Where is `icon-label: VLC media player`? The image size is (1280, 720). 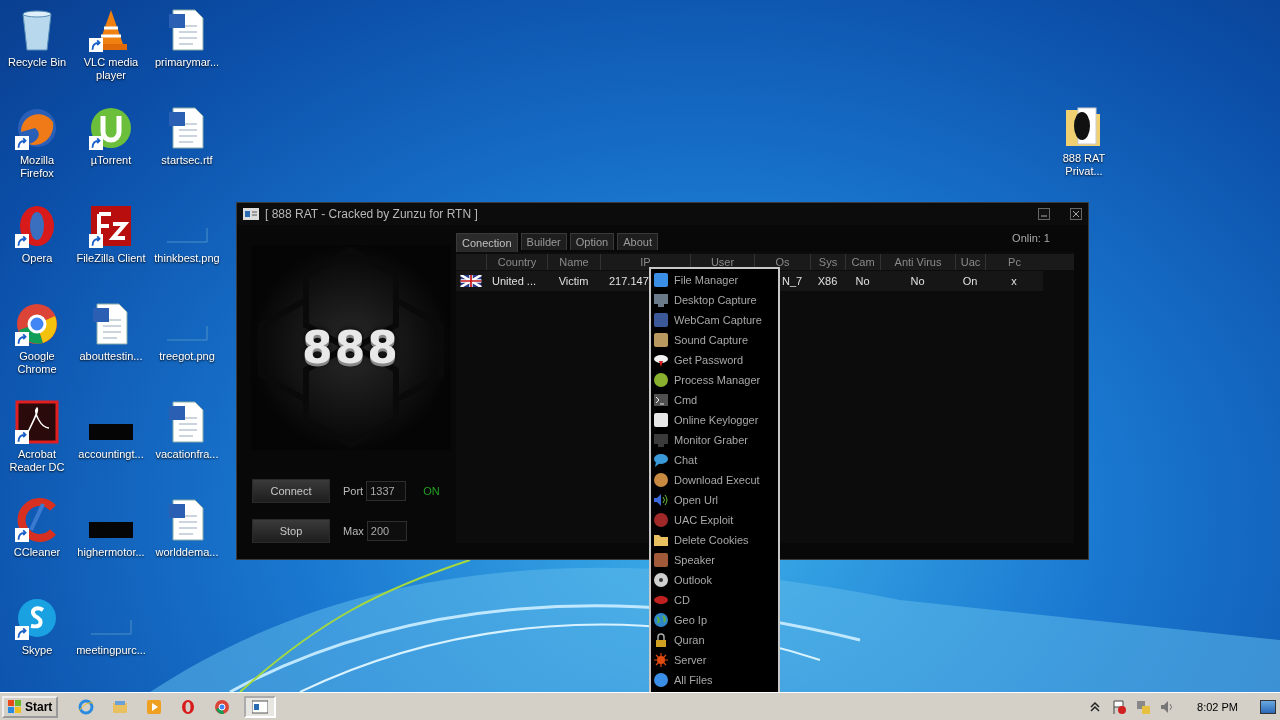 icon-label: VLC media player is located at coordinates (111, 69).